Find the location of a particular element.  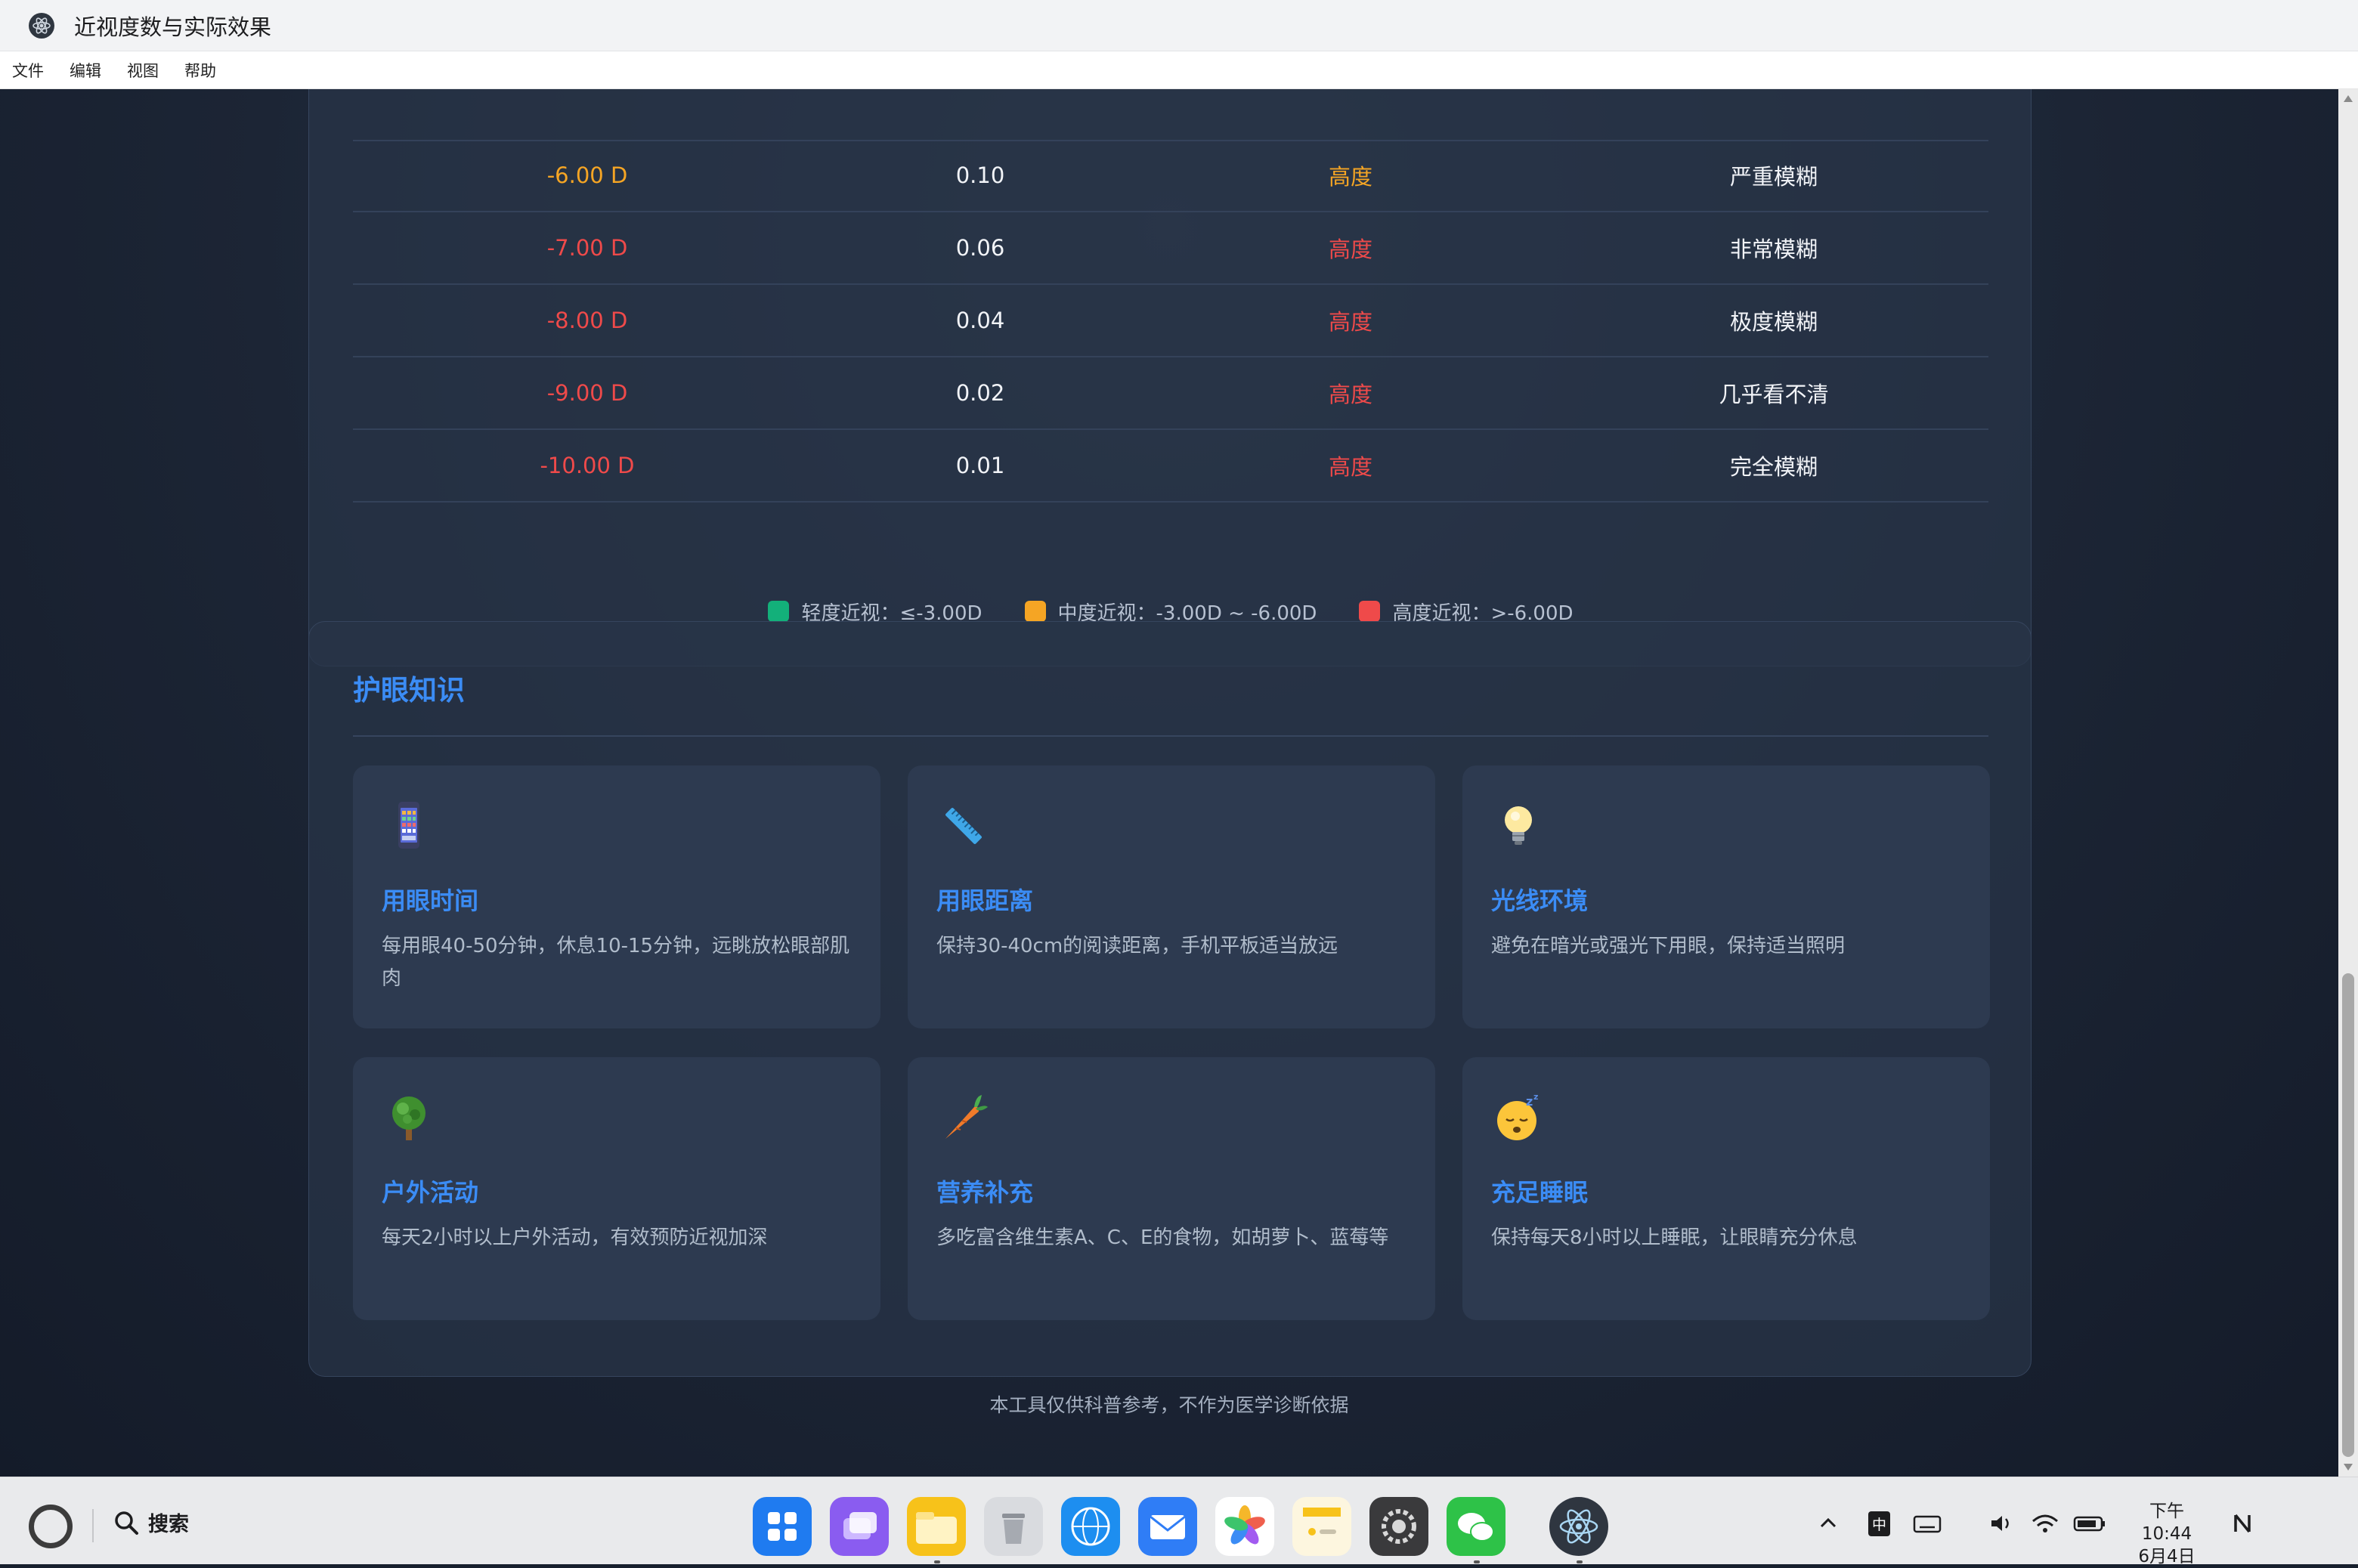

tip-text-nutrition: 多吃富含维生素A、C、E的食物，如胡萝卜、蓝莓等 is located at coordinates (1162, 1237).